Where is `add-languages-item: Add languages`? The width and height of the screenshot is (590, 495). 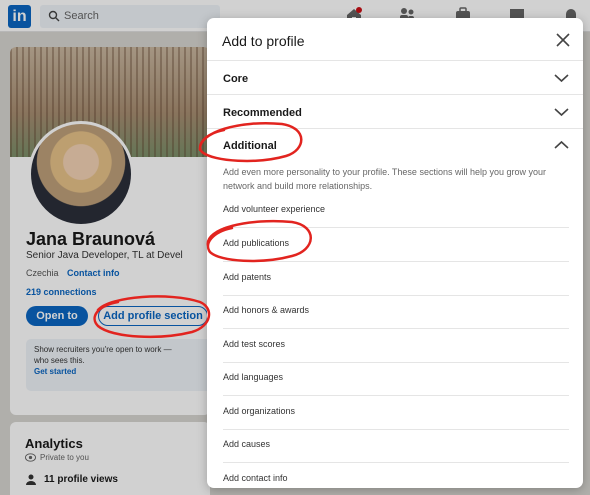
add-languages-item: Add languages is located at coordinates (396, 379).